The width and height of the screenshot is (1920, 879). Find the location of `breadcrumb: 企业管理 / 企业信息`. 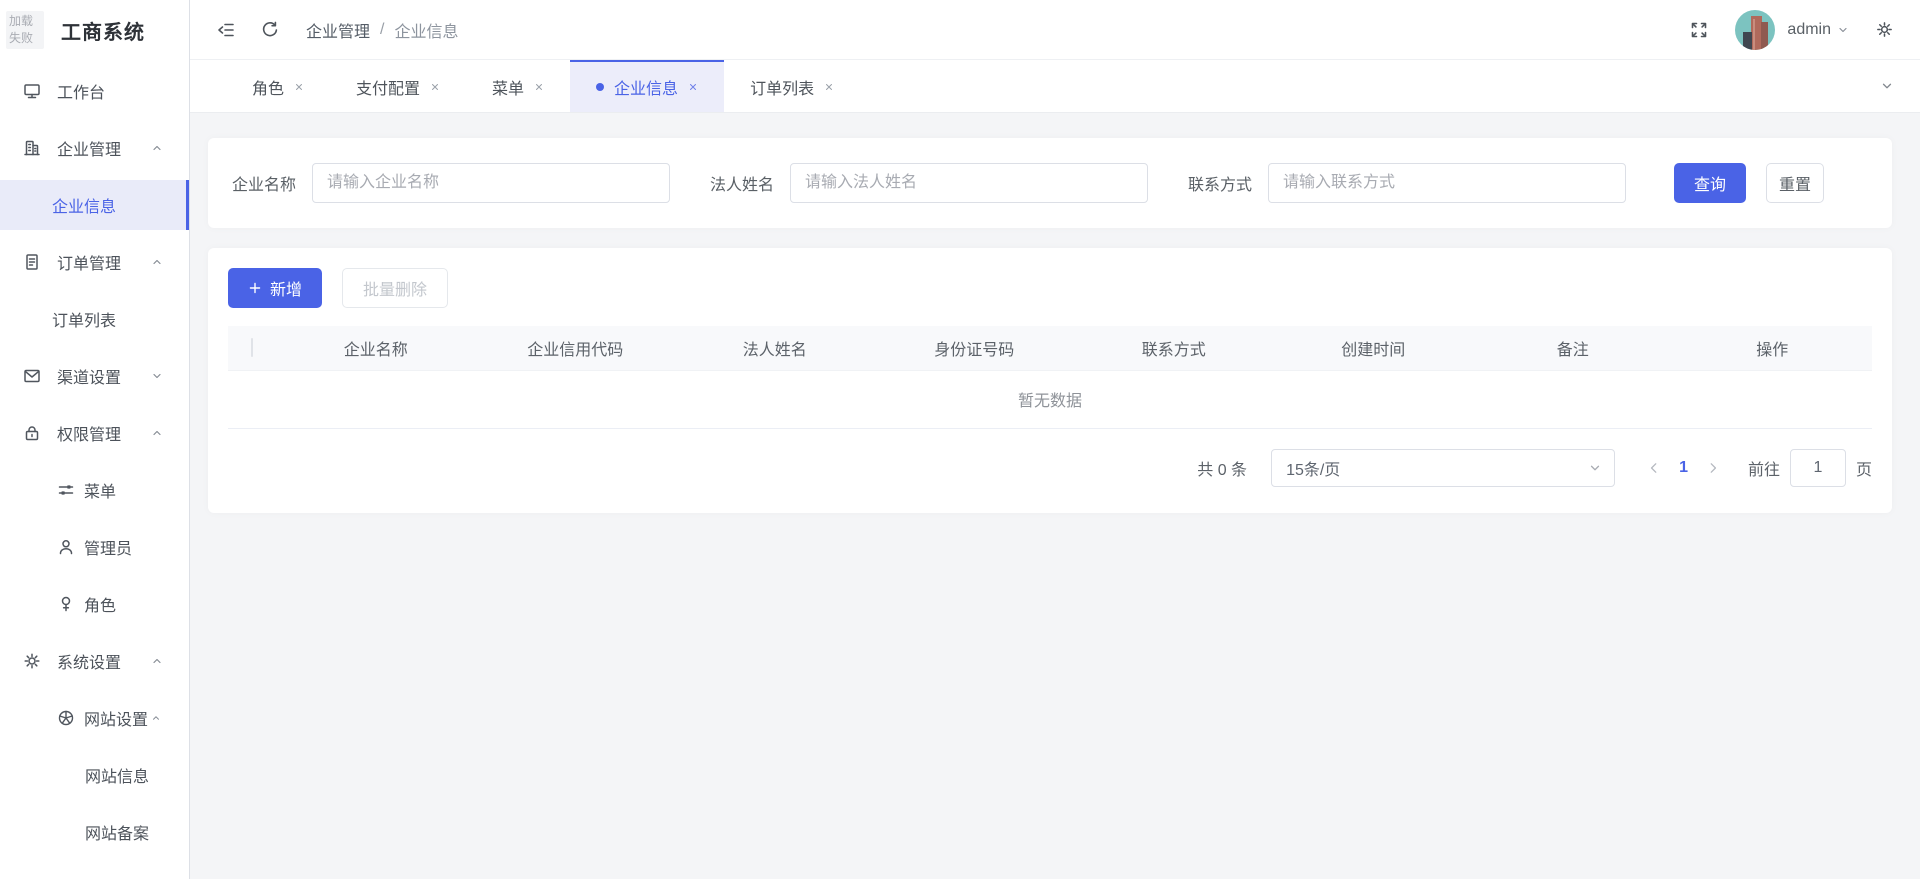

breadcrumb: 企业管理 / 企业信息 is located at coordinates (382, 30).